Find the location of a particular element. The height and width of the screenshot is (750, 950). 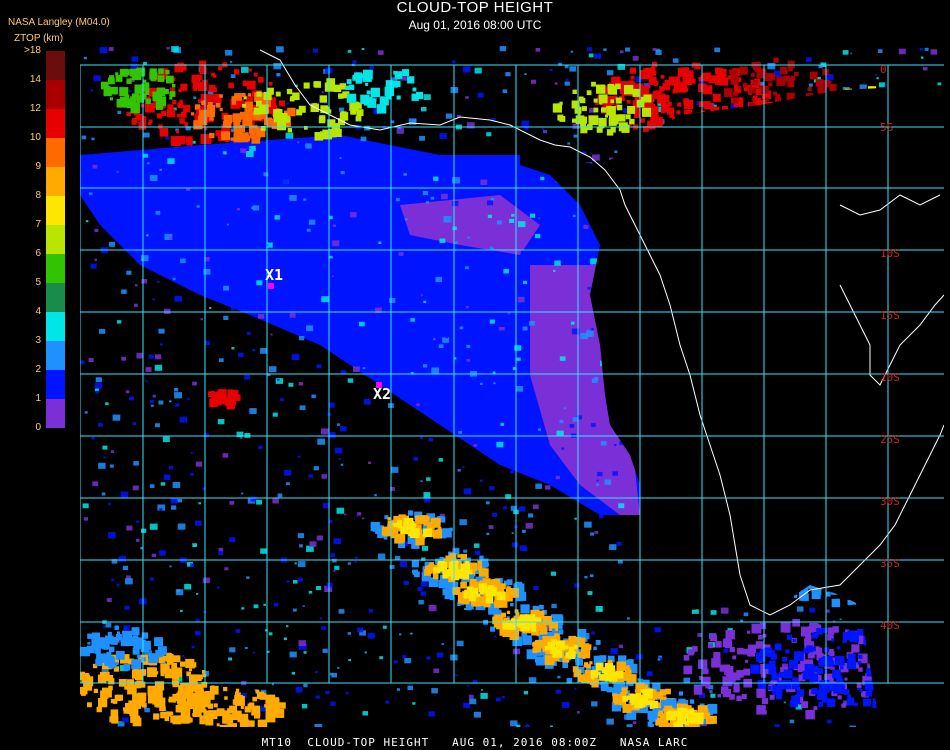

legend-tick-label: 9 is located at coordinates (38, 166).